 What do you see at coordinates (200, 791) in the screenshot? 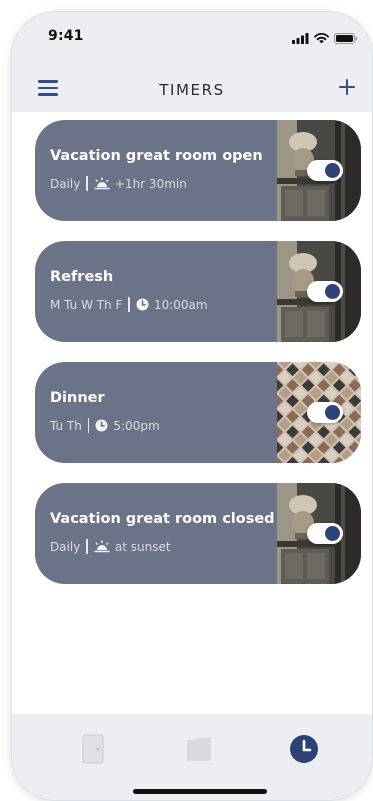
I see `home-indicator` at bounding box center [200, 791].